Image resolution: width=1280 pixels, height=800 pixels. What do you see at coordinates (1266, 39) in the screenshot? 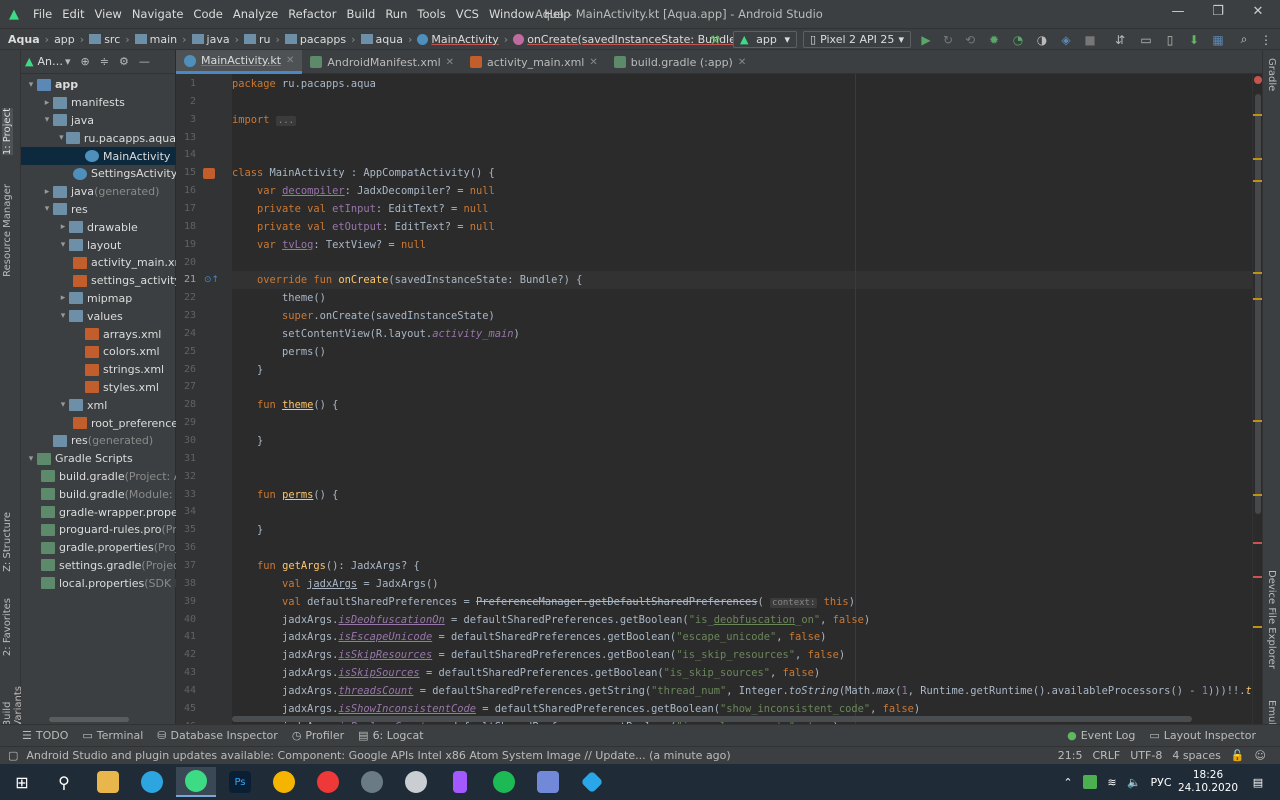
I see `settings-icon: ⋮` at bounding box center [1266, 39].